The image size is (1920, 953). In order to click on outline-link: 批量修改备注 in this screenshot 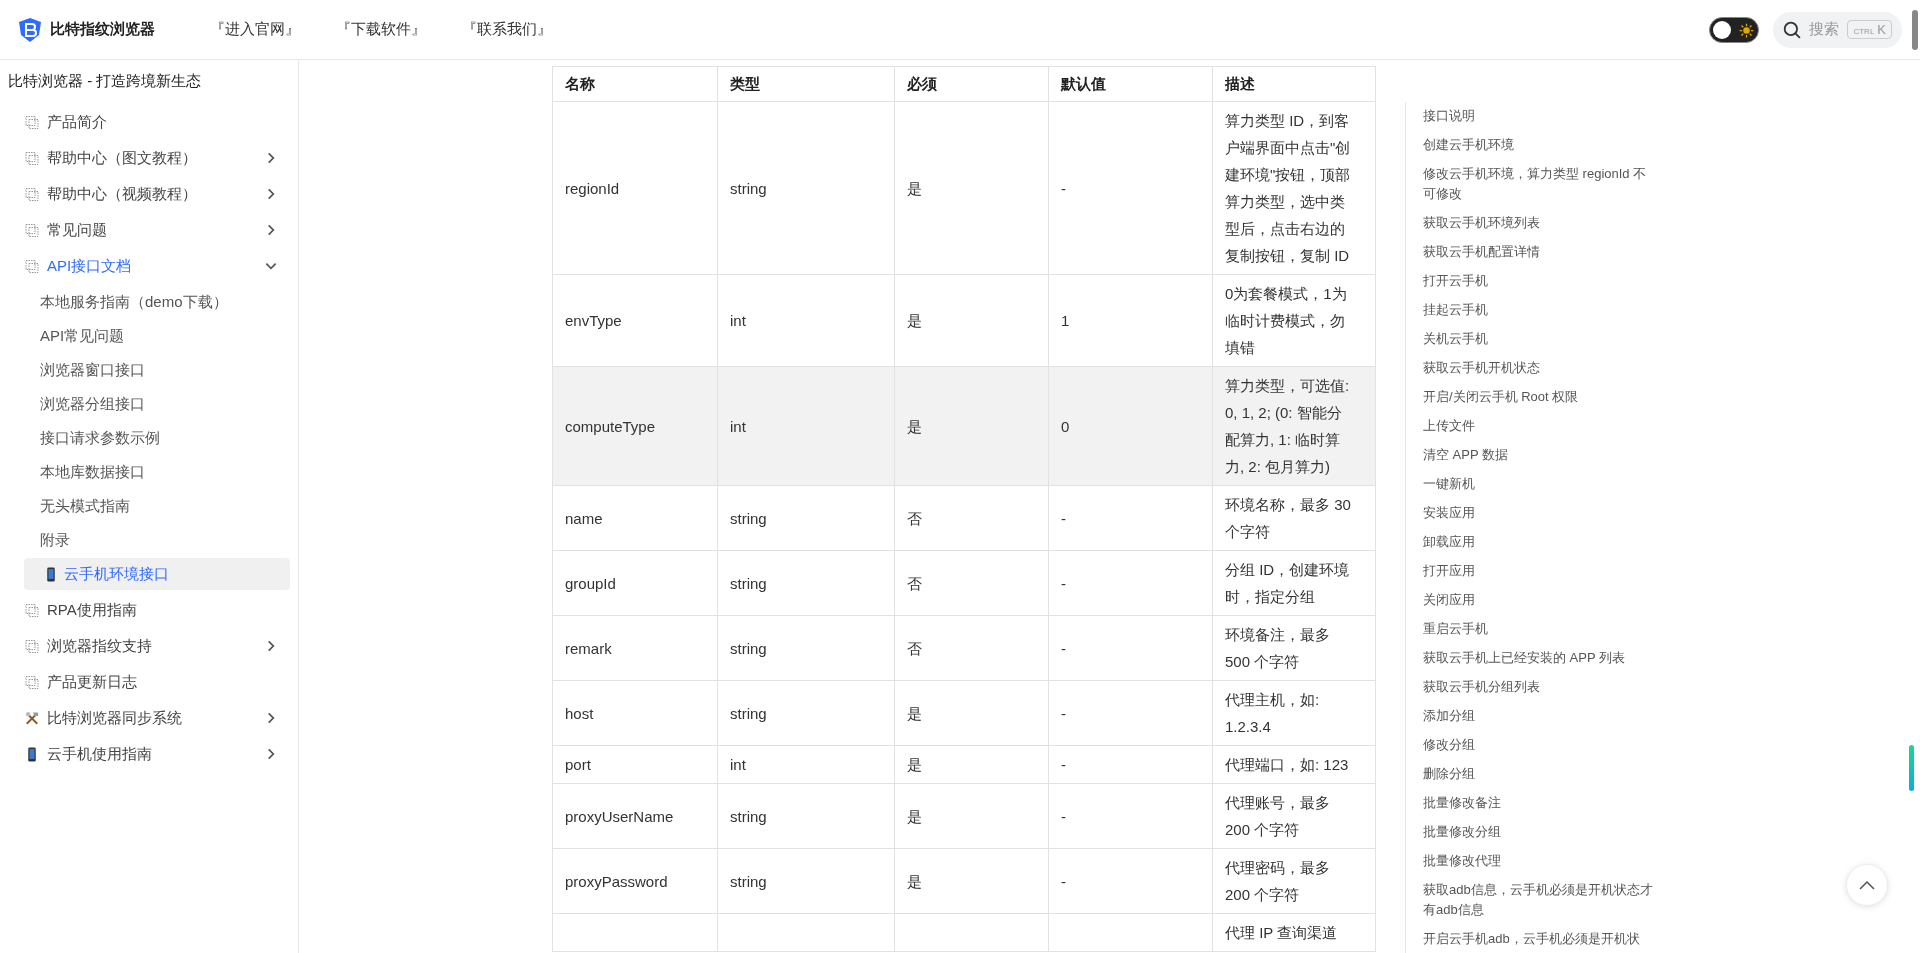, I will do `click(1540, 803)`.